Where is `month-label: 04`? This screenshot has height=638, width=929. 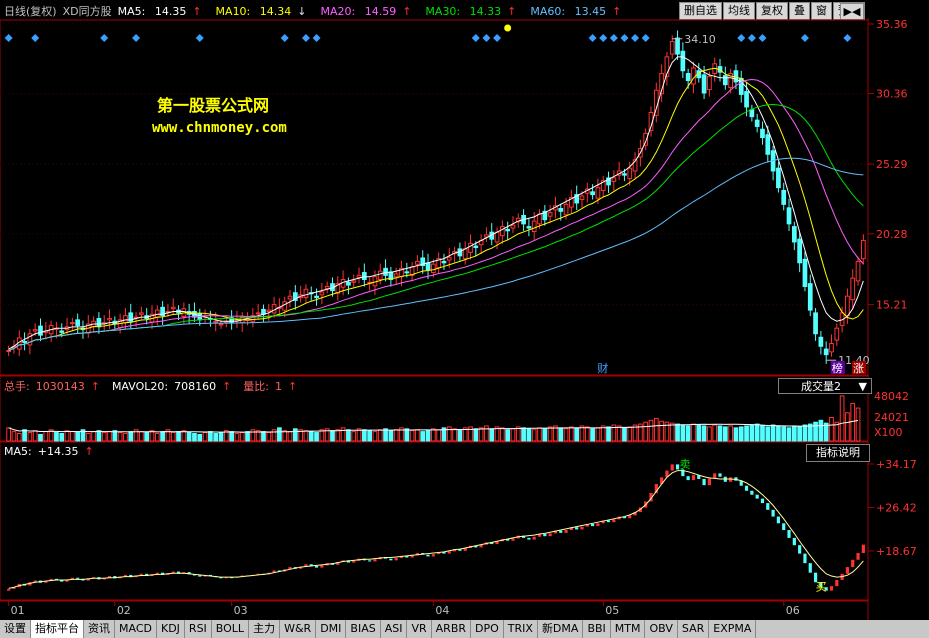
month-label: 04 is located at coordinates (442, 610).